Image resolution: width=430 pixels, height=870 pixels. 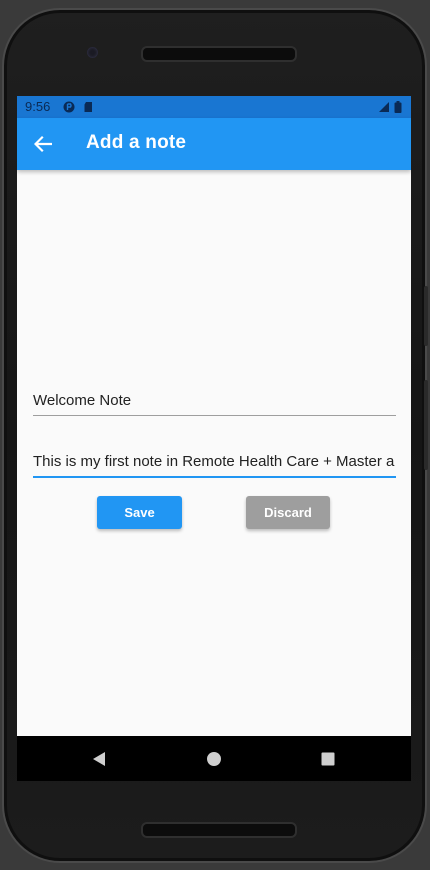 What do you see at coordinates (214, 107) in the screenshot?
I see `status-bar: 9:56` at bounding box center [214, 107].